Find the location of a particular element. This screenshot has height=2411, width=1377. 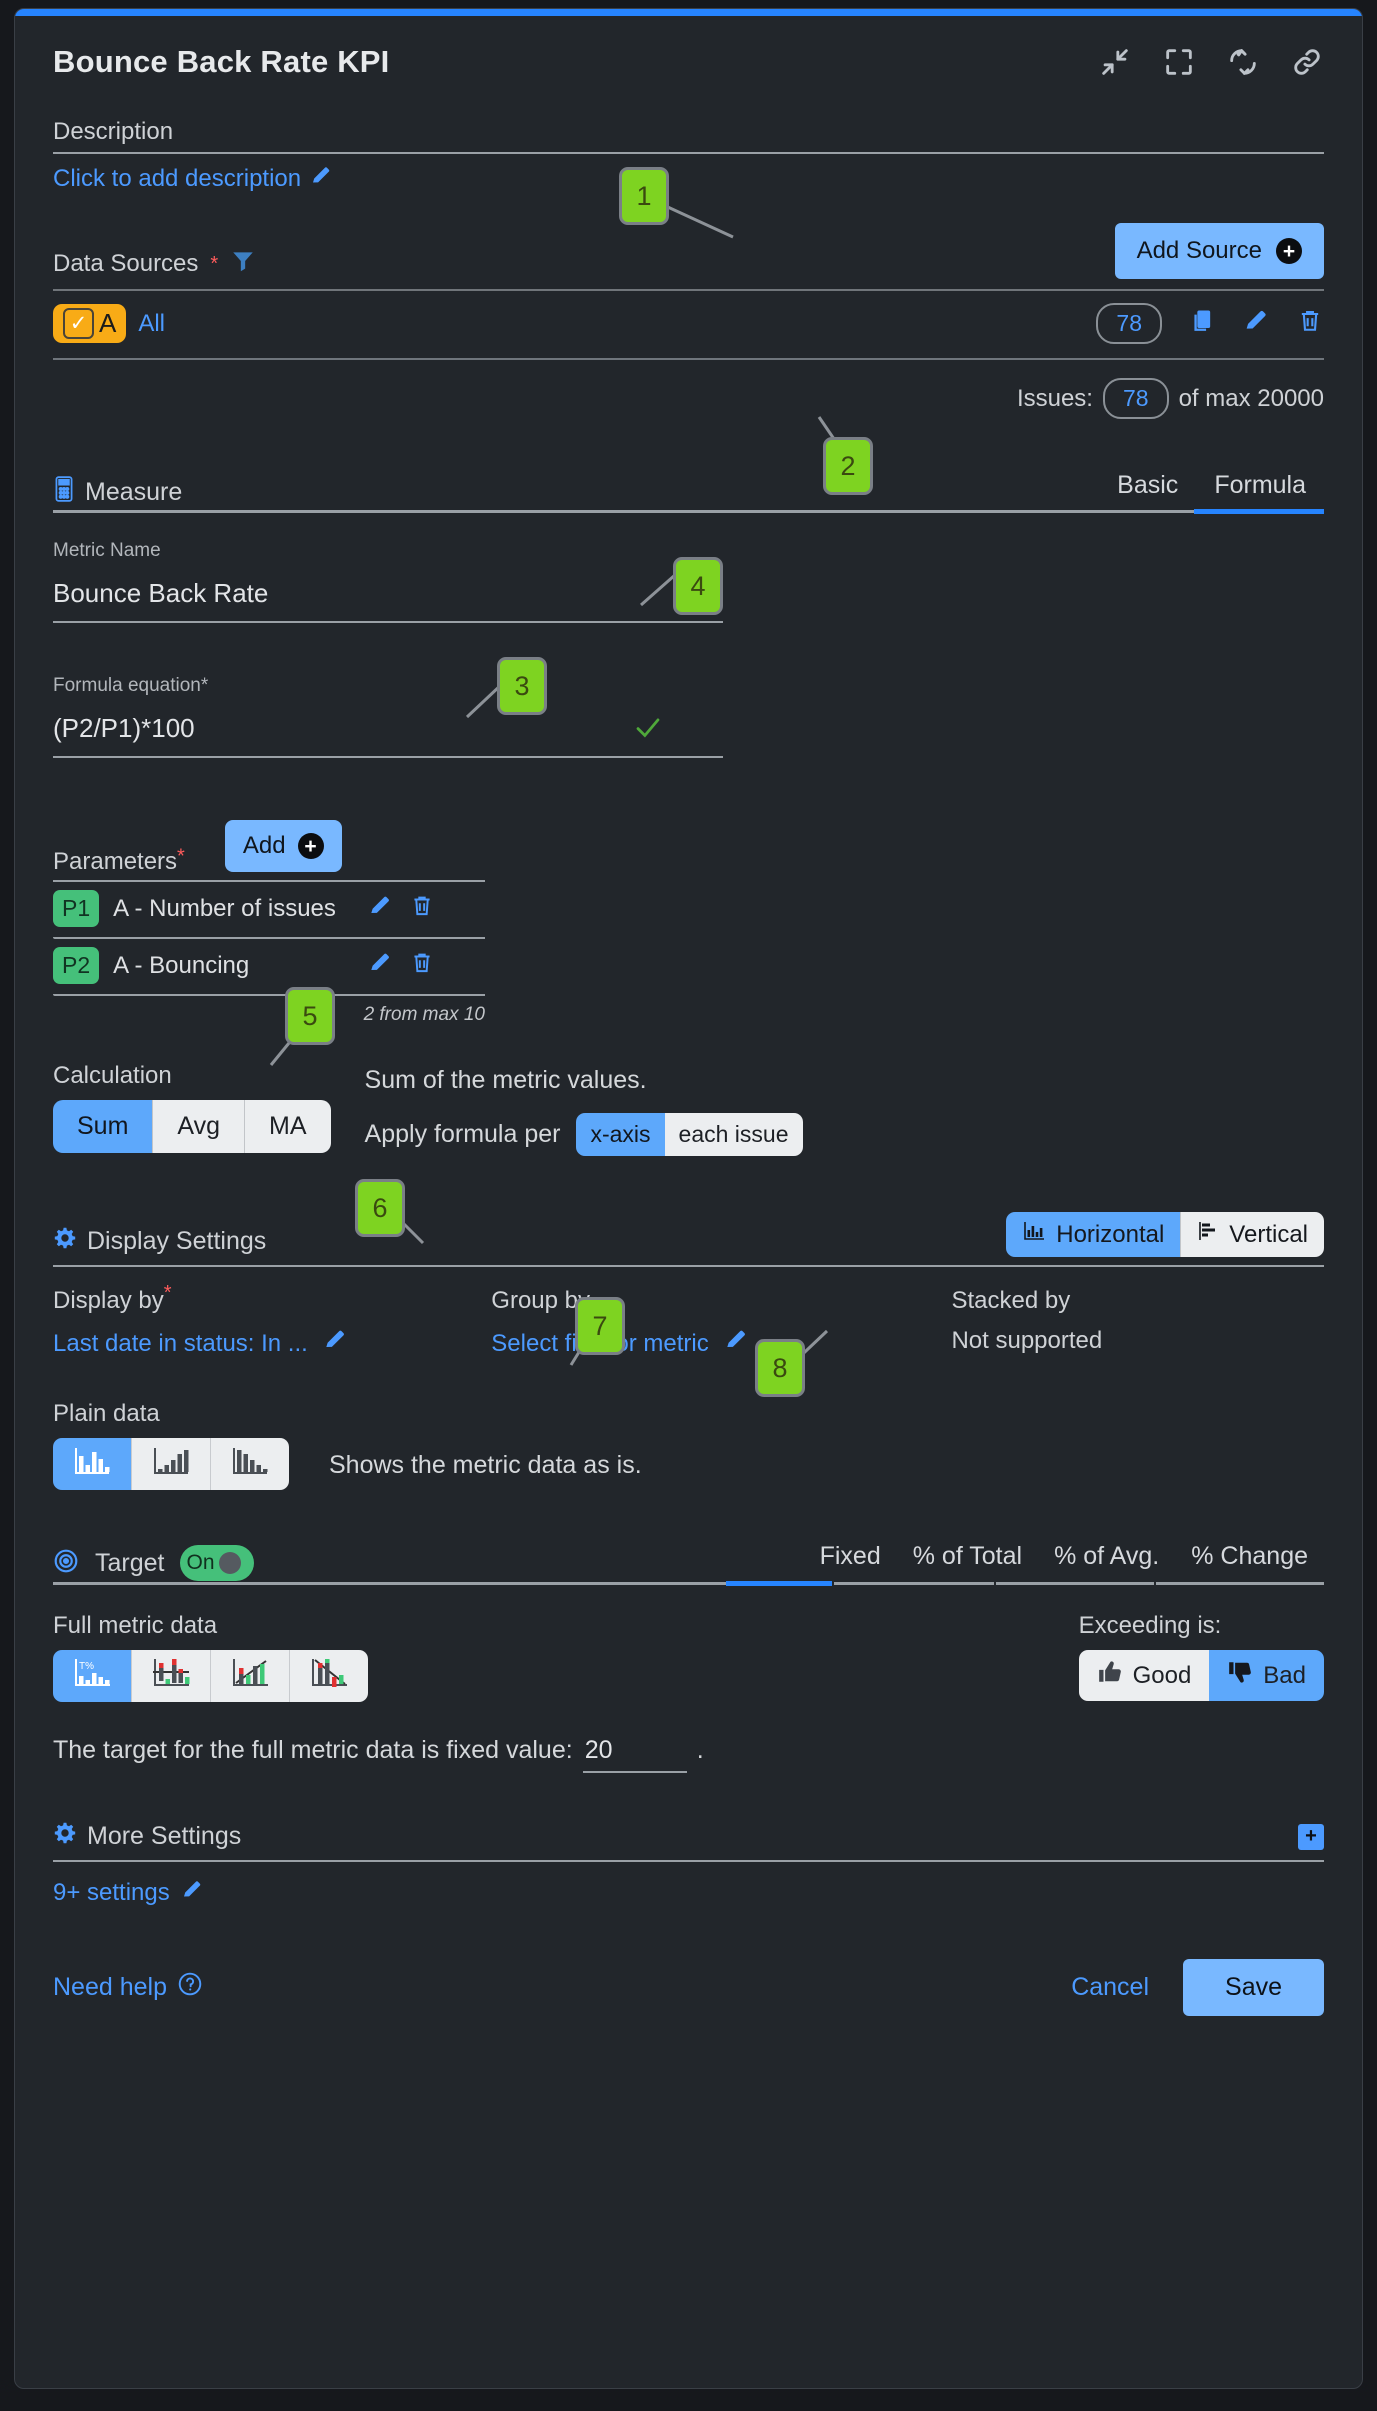

stacked-by-value-text: Not supported is located at coordinates (1027, 1340).